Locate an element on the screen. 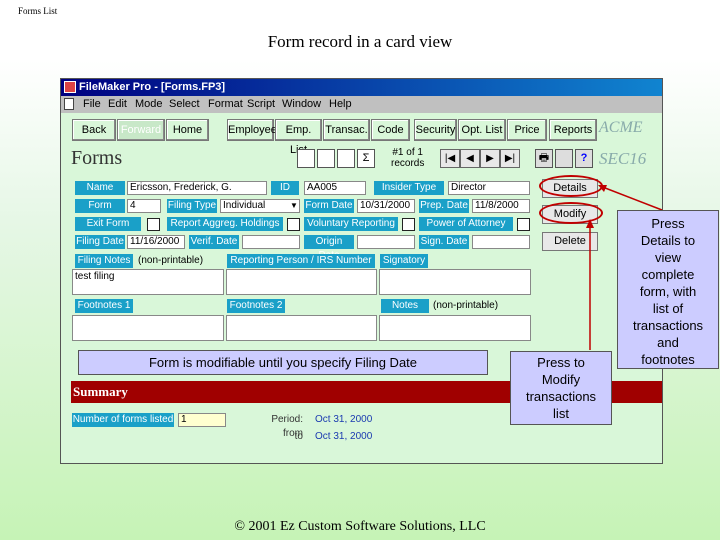 The width and height of the screenshot is (720, 540). details-callout-line: Details to is located at coordinates (668, 240).